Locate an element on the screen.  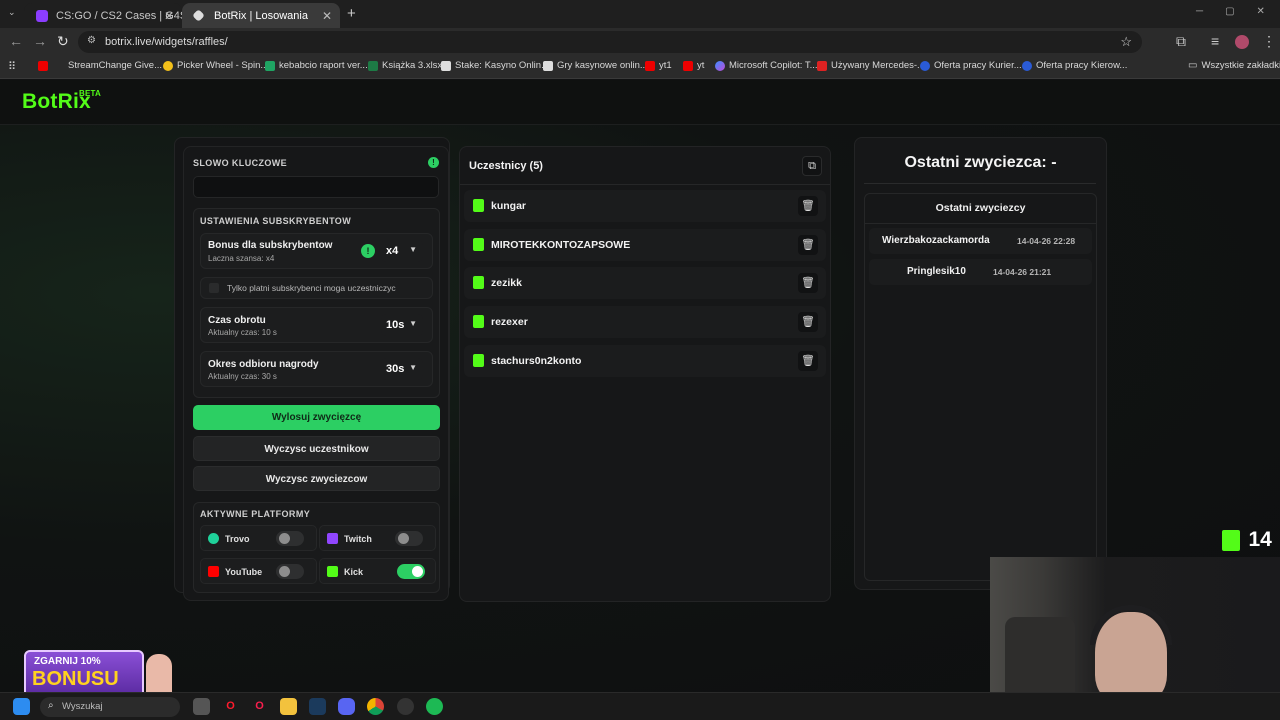
url-field: ⚙ botrix.live/widgets/raffles/ ☆ is located at coordinates (610, 42).